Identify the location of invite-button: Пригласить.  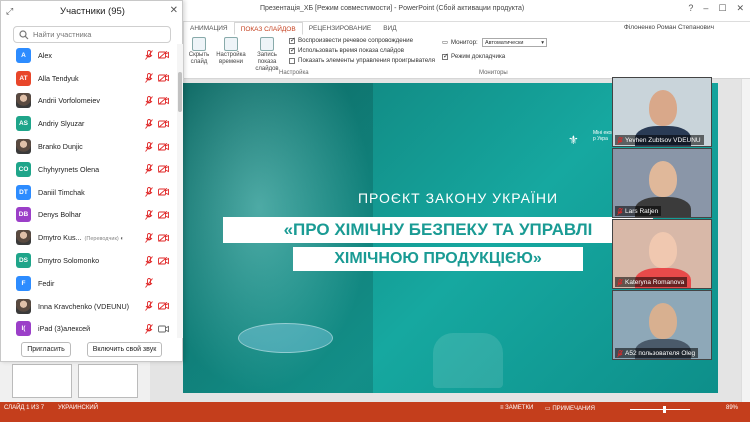
(46, 349).